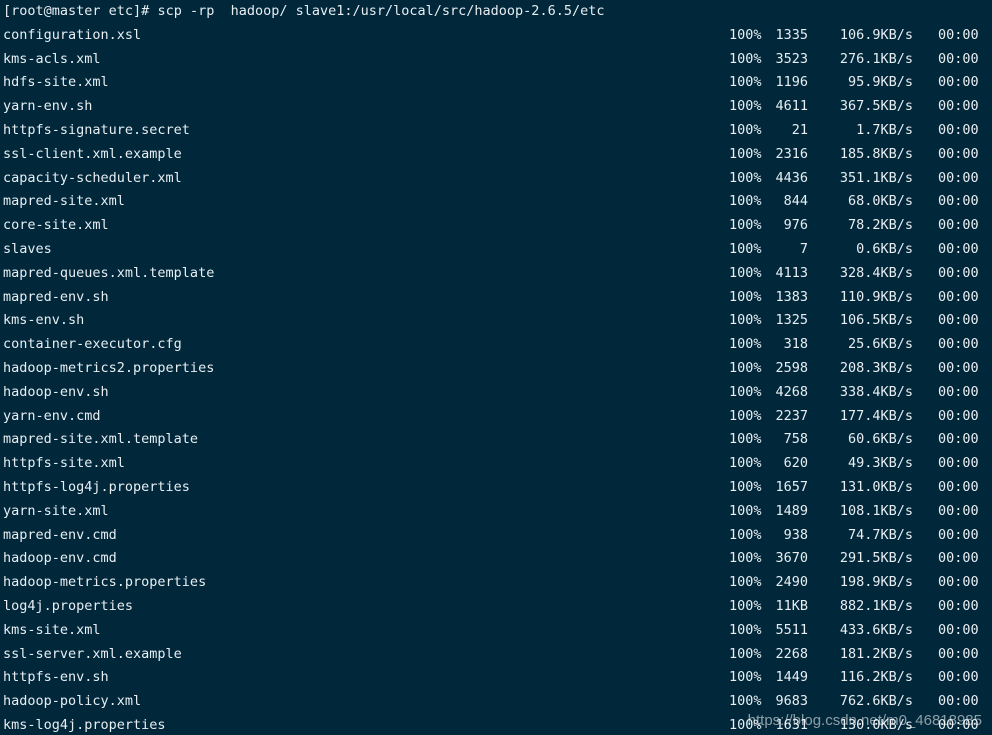 This screenshot has height=735, width=992. I want to click on file-size: 4268, so click(791, 391).